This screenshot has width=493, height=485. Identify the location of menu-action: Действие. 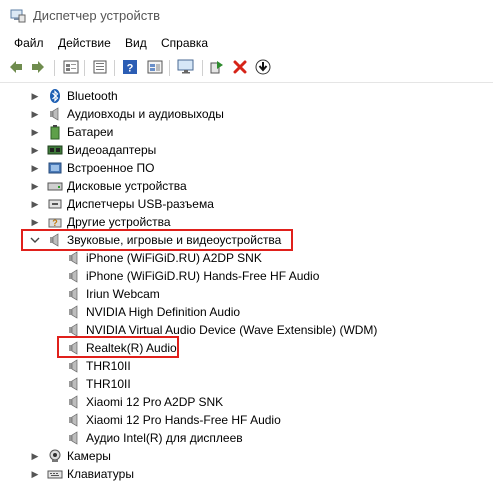
(84, 43).